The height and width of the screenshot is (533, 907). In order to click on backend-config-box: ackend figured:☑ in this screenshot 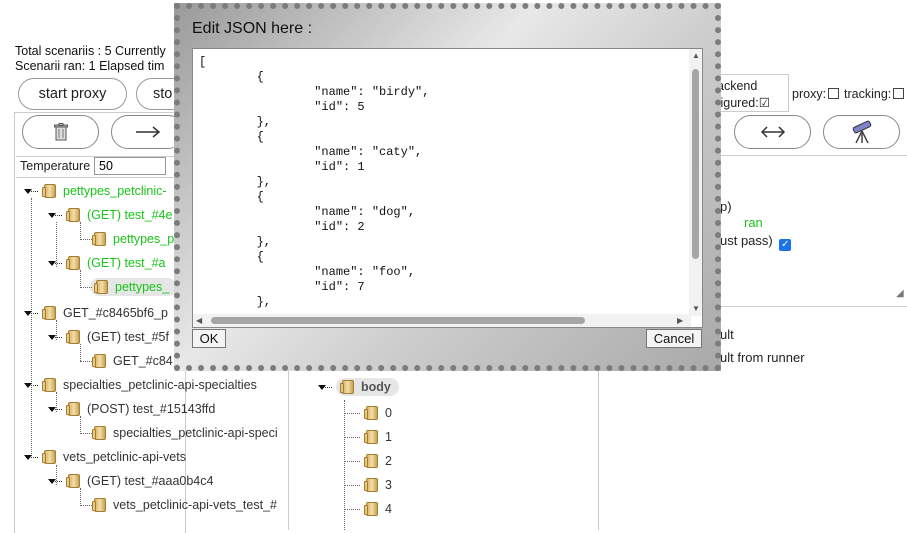, I will do `click(751, 93)`.